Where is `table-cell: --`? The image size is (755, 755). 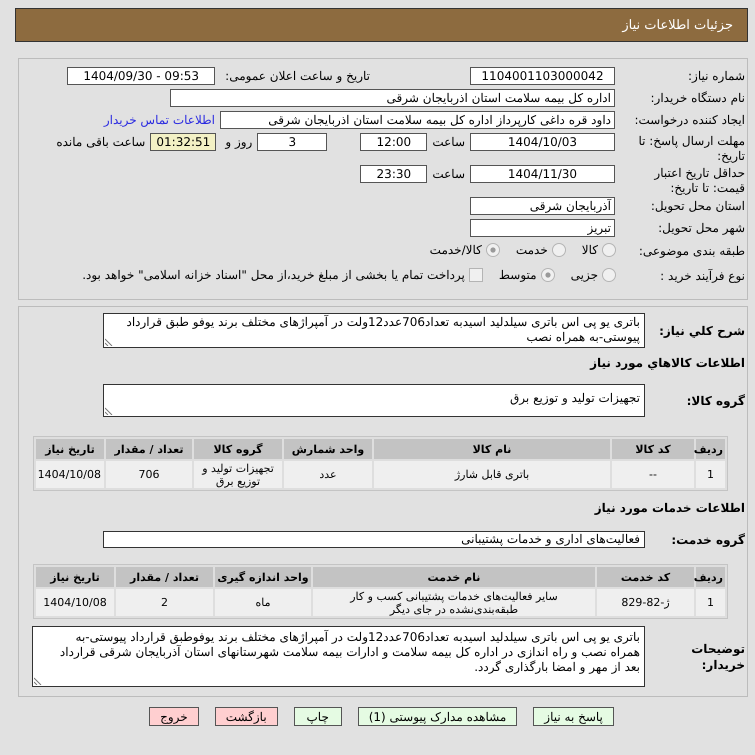 table-cell: -- is located at coordinates (653, 474).